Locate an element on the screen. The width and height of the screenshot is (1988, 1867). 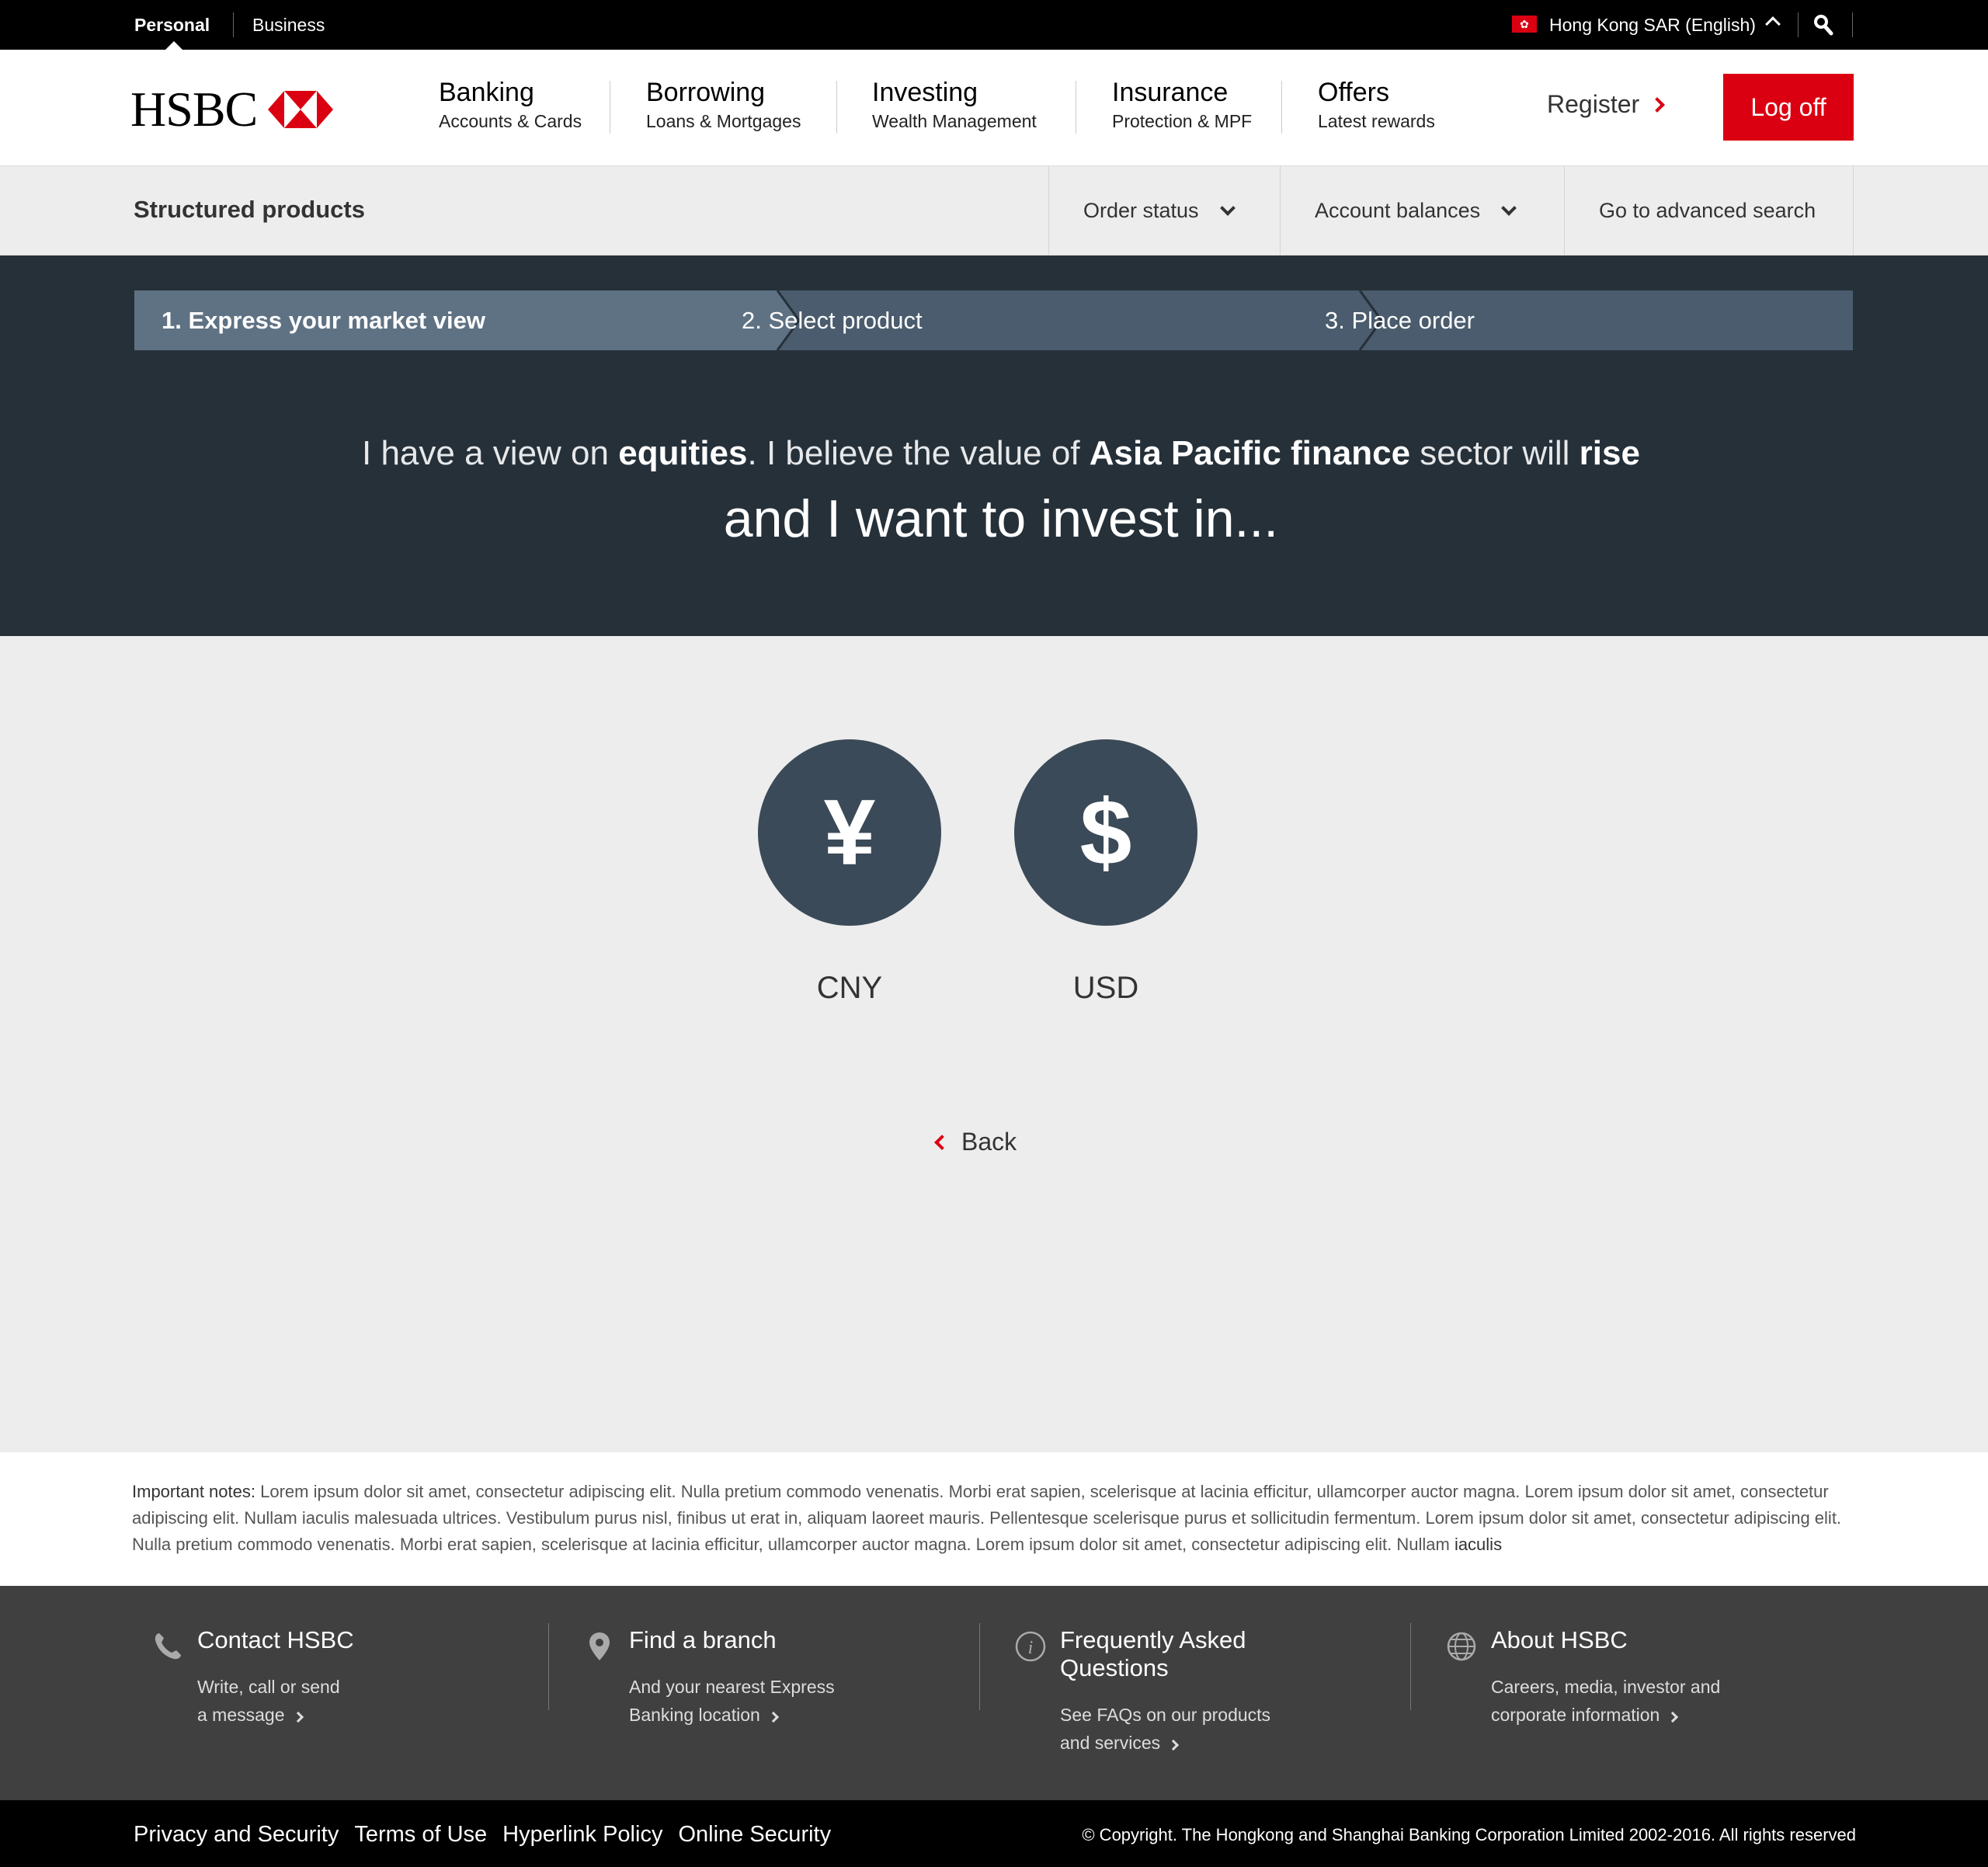
hsbc-logo: HSBC is located at coordinates (232, 109).